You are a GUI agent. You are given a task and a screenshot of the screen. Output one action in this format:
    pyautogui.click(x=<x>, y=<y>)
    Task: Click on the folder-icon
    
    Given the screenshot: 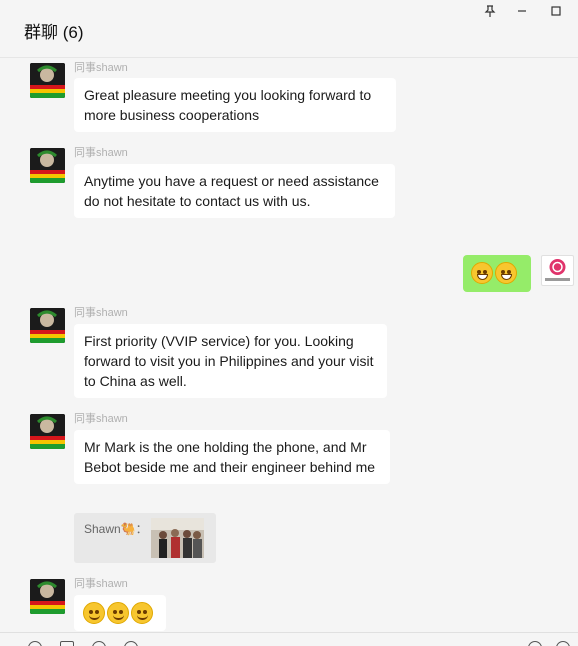 What is the action you would take?
    pyautogui.click(x=67, y=643)
    